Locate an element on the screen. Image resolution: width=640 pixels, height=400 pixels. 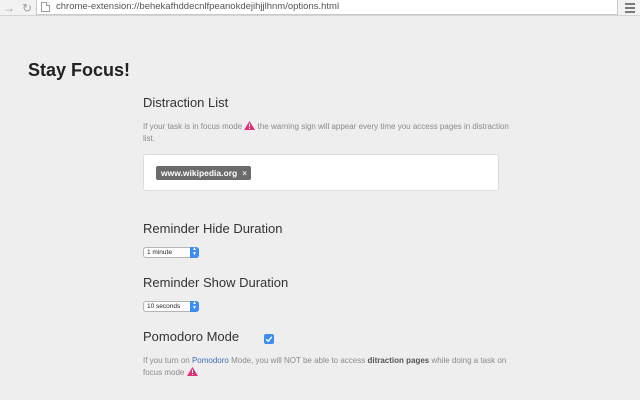
help-text-start: If your task is in focus mode is located at coordinates (193, 126).